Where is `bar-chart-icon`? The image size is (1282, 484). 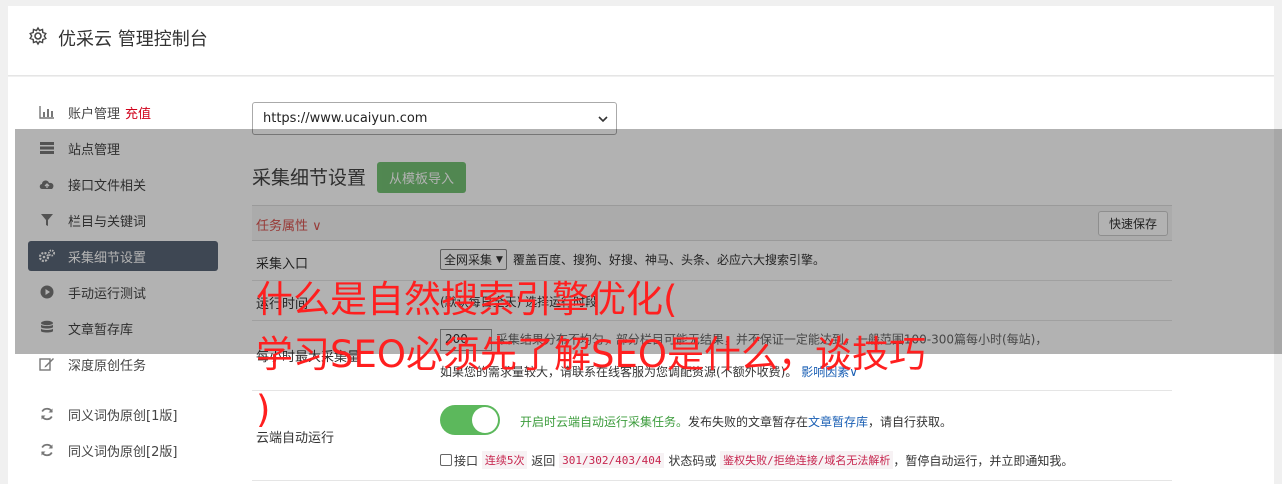 bar-chart-icon is located at coordinates (47, 112).